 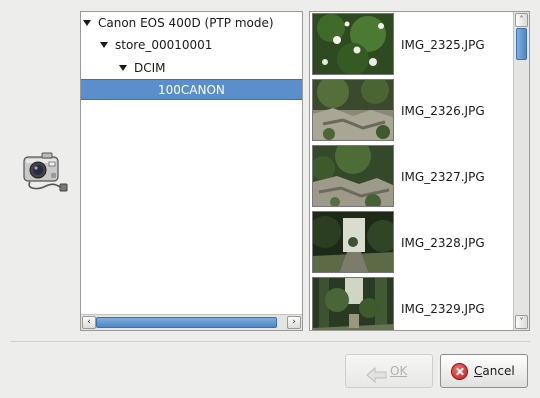 What do you see at coordinates (521, 322) in the screenshot?
I see `scroll-down-icon: ˅` at bounding box center [521, 322].